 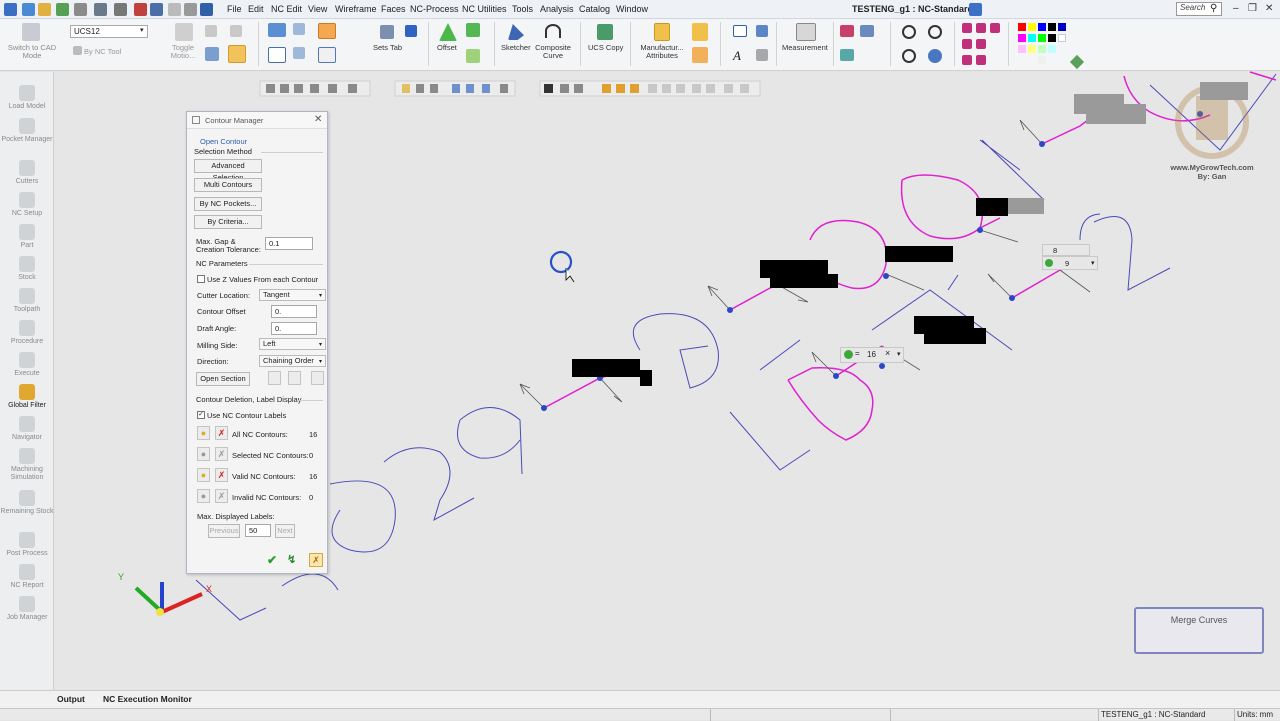 What do you see at coordinates (292, 295) in the screenshot?
I see `cutter-location-select: Tangent` at bounding box center [292, 295].